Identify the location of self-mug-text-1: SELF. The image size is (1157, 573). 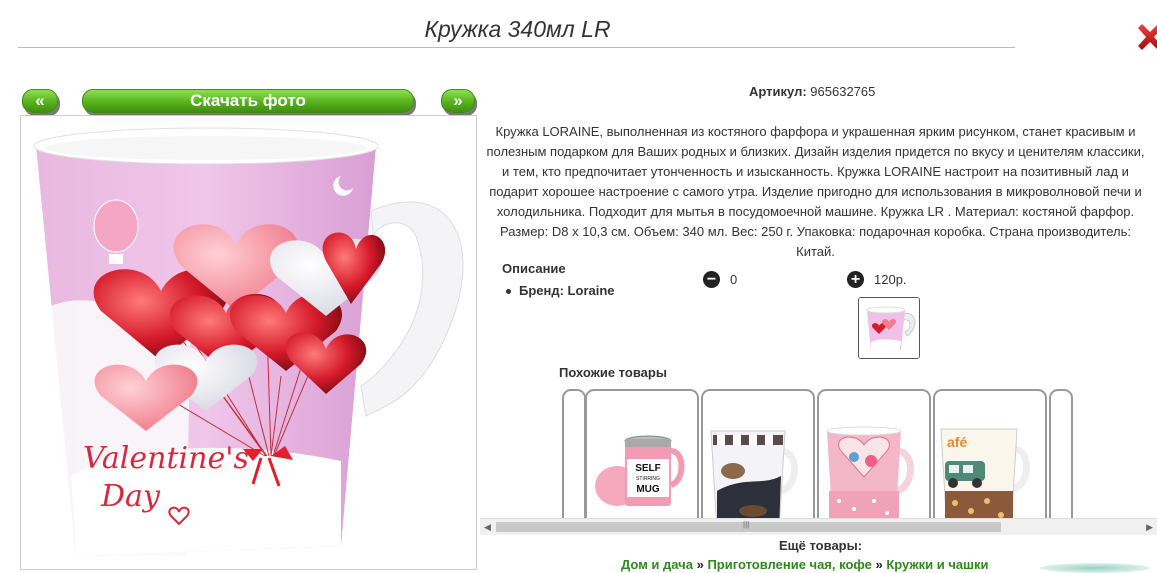
(648, 468).